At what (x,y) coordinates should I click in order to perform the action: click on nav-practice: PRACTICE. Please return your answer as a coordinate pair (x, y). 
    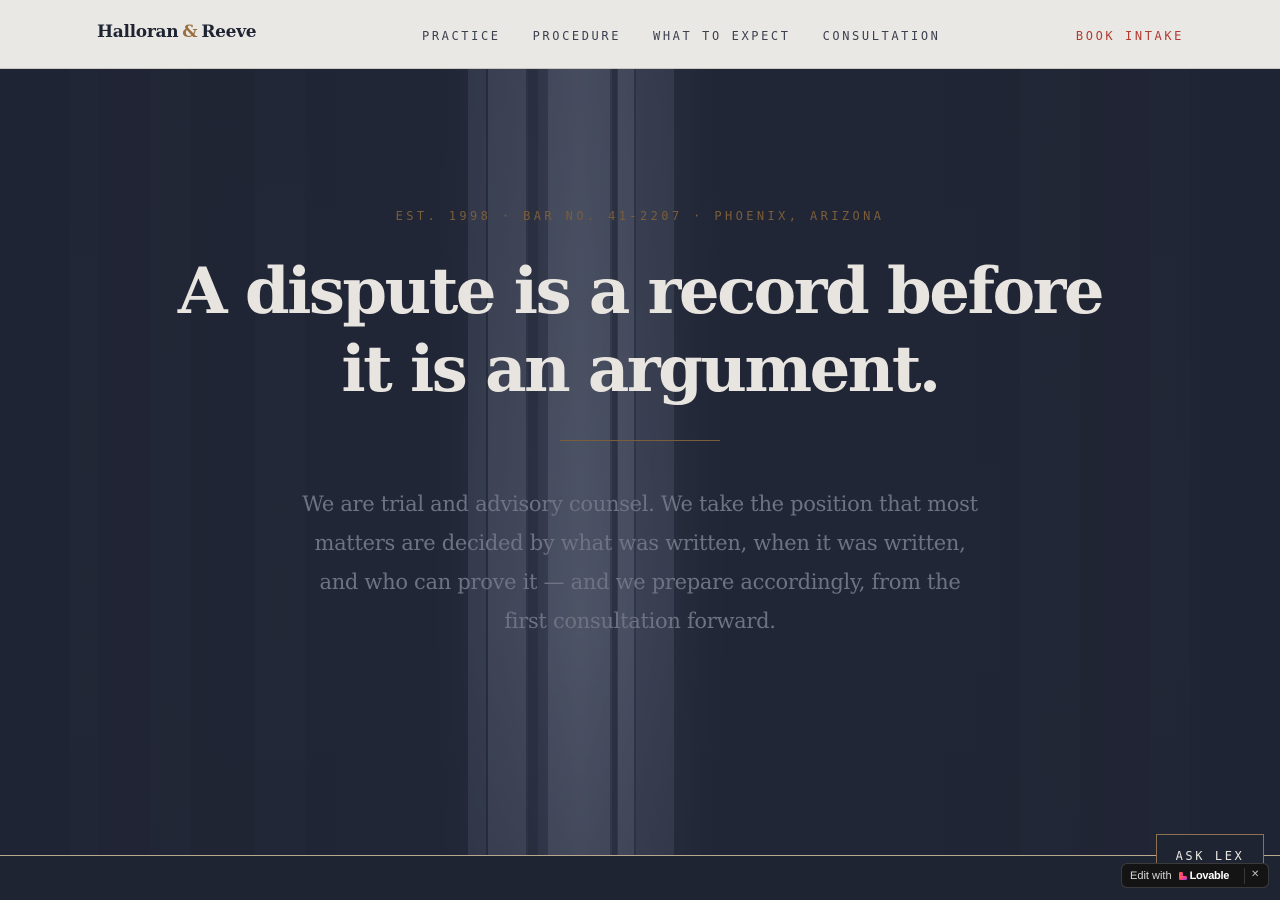
    Looking at the image, I should click on (461, 36).